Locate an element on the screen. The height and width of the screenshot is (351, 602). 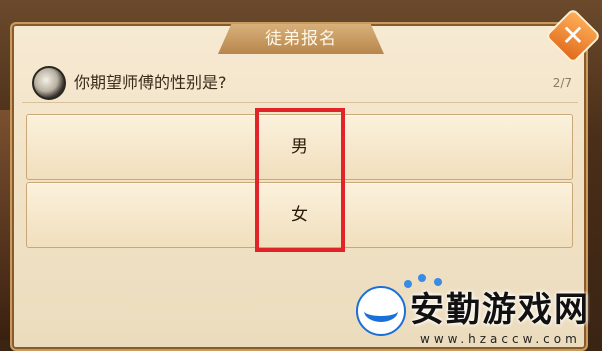
watermark-text: 安勤游戏网 is located at coordinates (500, 310).